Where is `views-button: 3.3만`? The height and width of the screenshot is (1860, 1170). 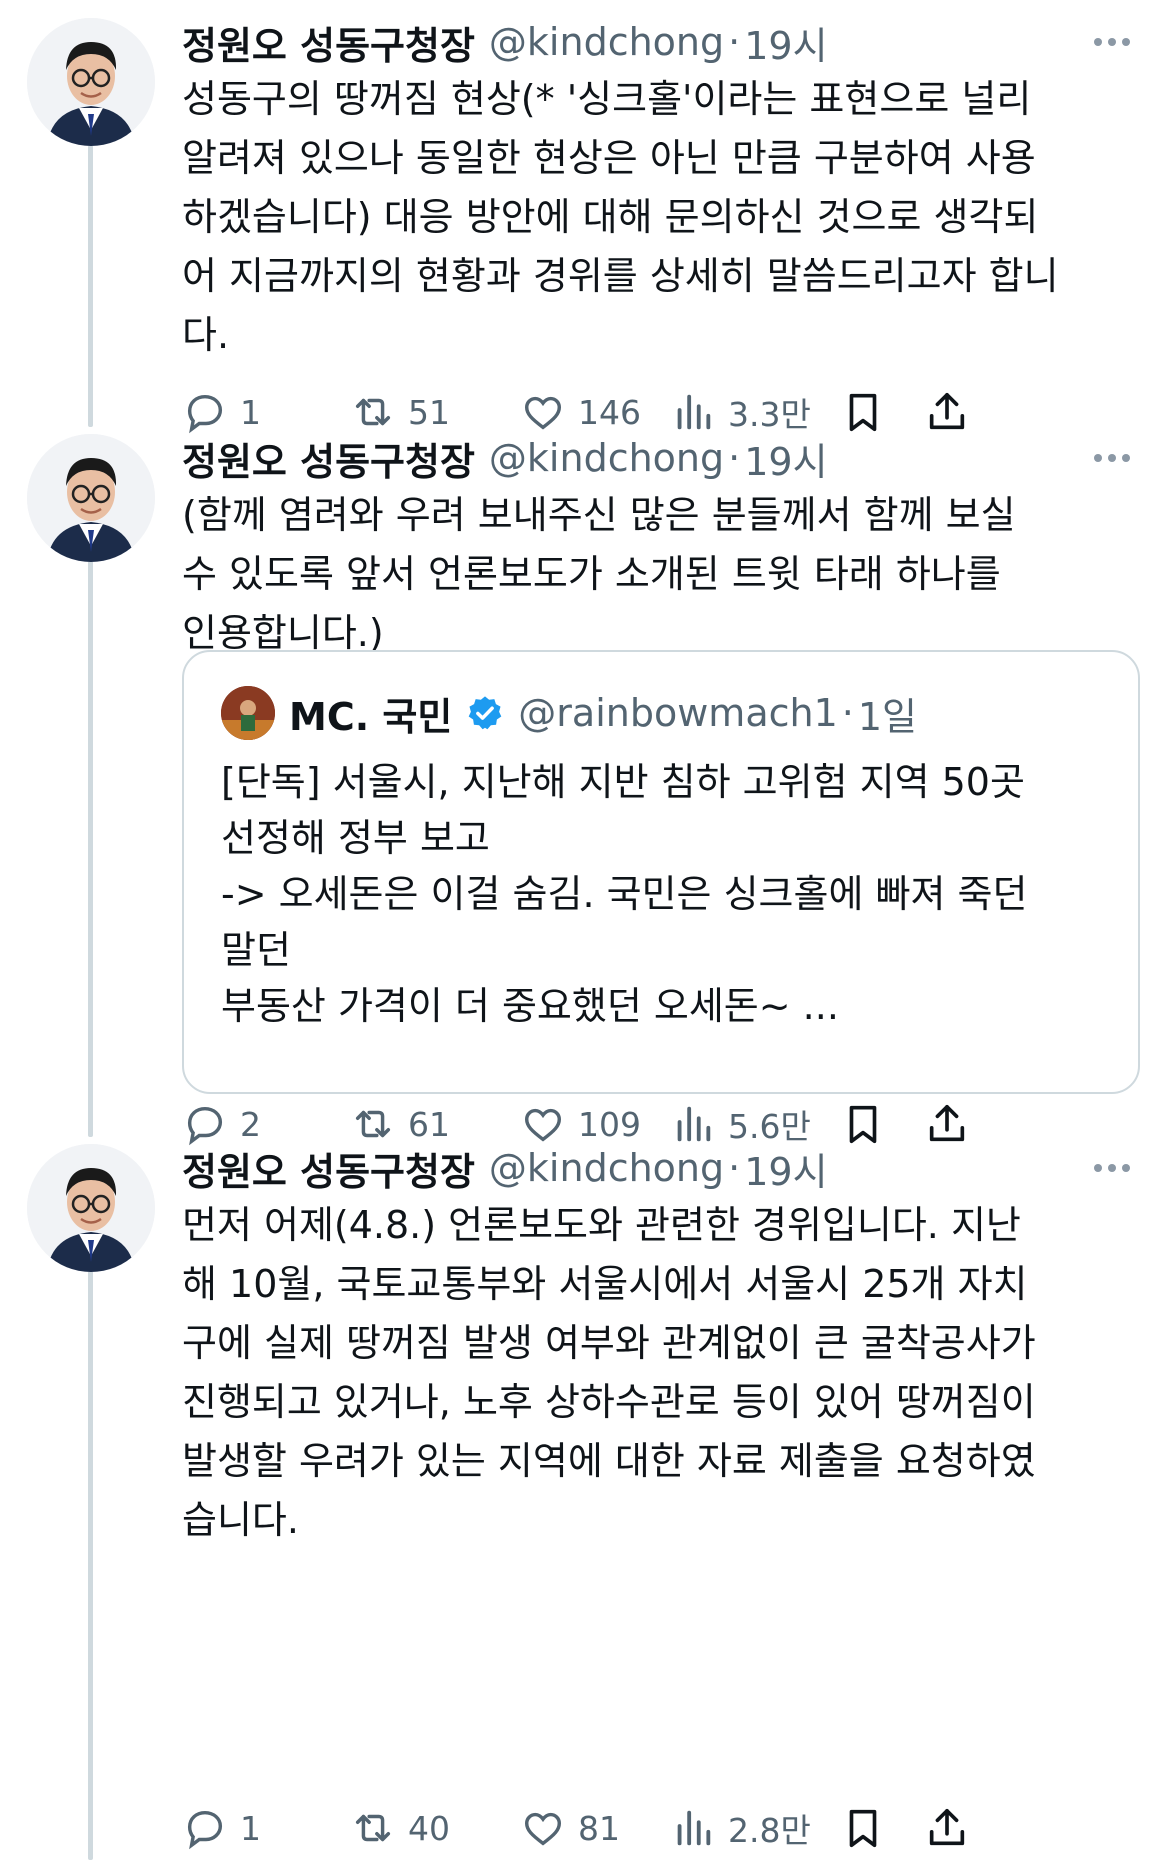 views-button: 3.3만 is located at coordinates (740, 412).